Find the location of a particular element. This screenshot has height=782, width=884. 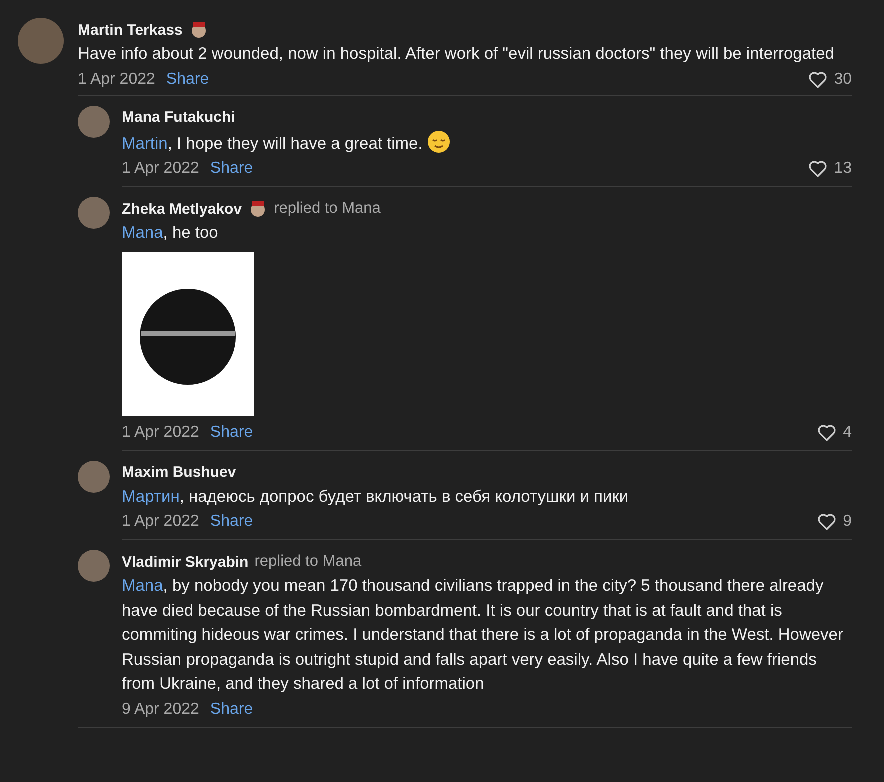

comment-text: Have info about 2 wounded, now in hospital. After work of "evil russian doctors" they will be interrogated is located at coordinates (457, 54).